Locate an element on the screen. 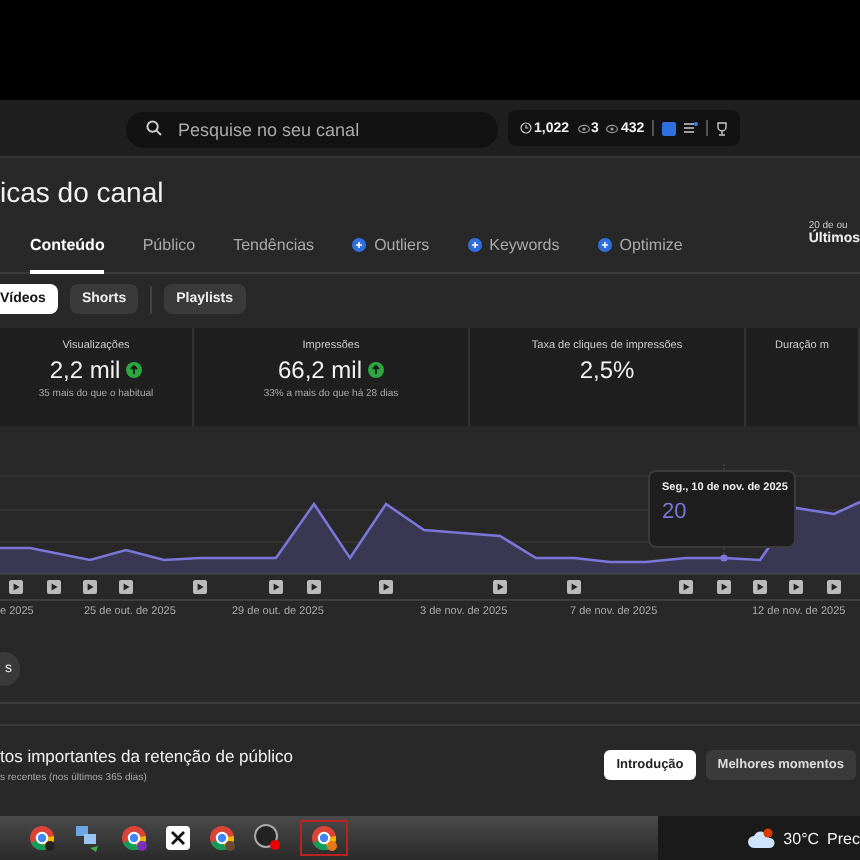  search-field: Pesquise no seu canal is located at coordinates (312, 130).